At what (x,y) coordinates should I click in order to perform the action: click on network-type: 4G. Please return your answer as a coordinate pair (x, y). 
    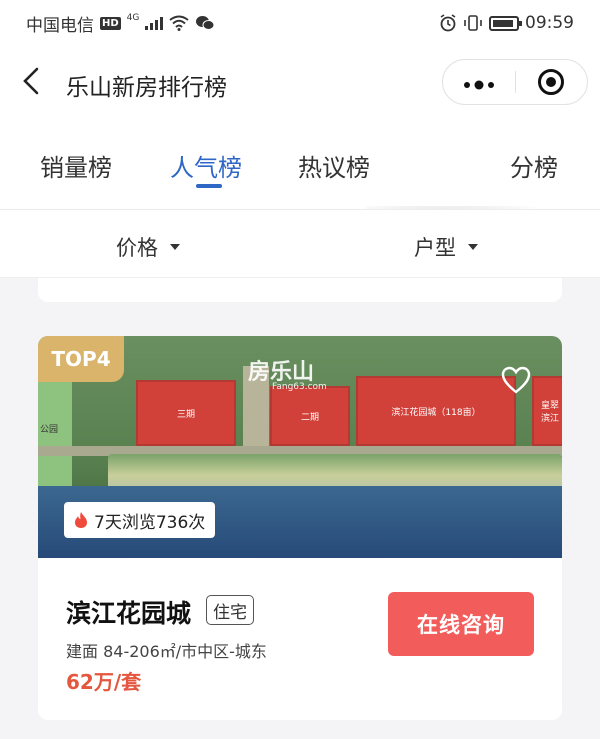
    Looking at the image, I should click on (133, 18).